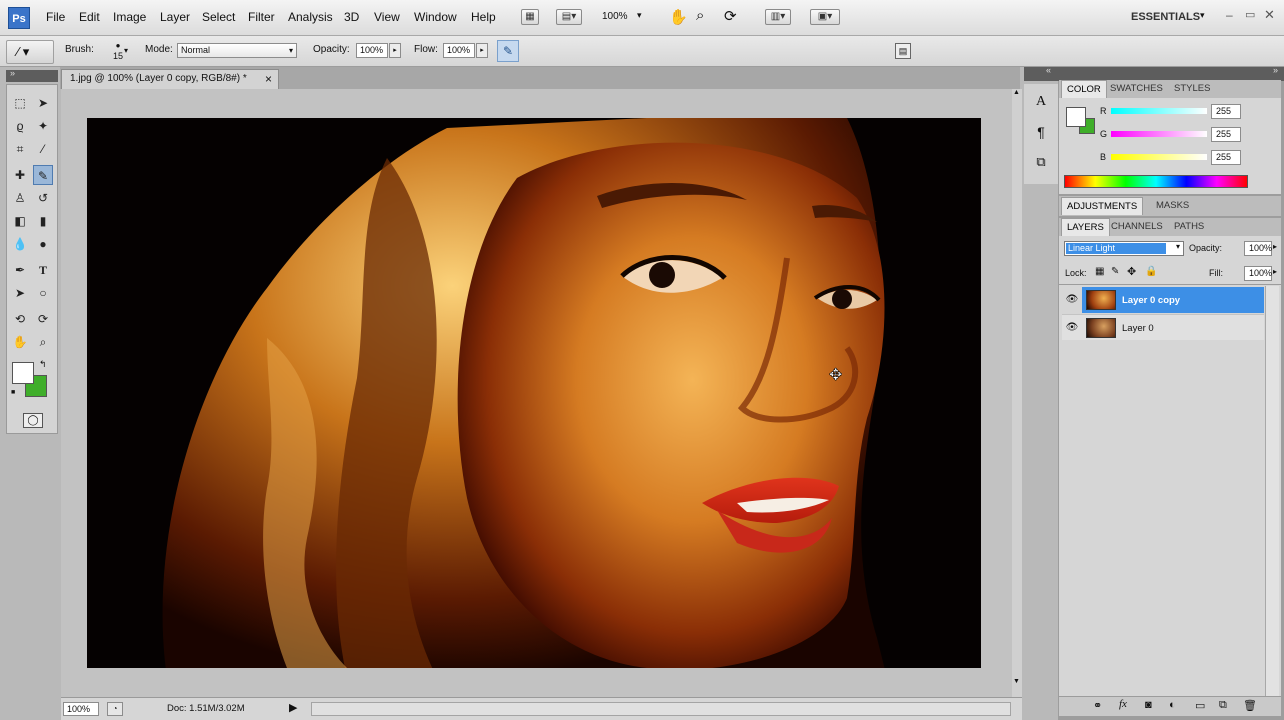 This screenshot has width=1284, height=720. Describe the element at coordinates (778, 17) in the screenshot. I see `arrange-documents-icon: ▥▾` at that location.